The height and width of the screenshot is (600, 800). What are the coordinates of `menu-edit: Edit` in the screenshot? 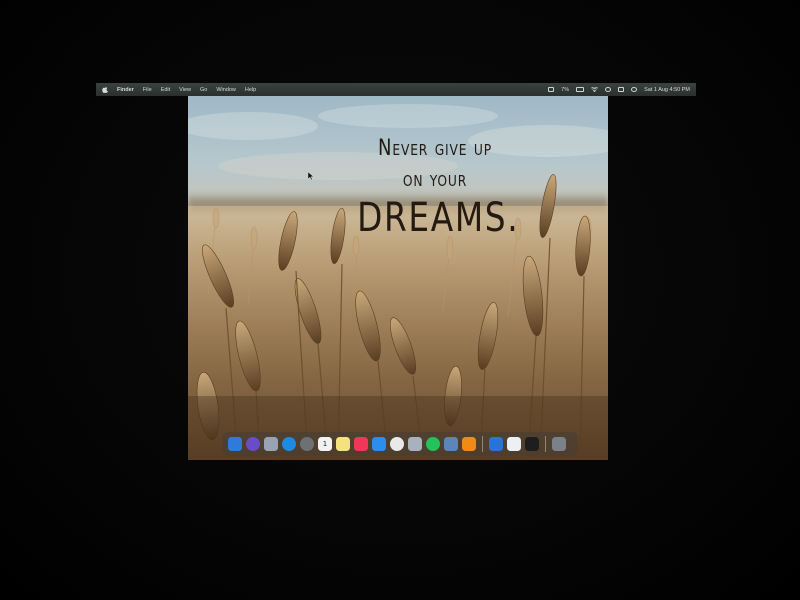 It's located at (165, 90).